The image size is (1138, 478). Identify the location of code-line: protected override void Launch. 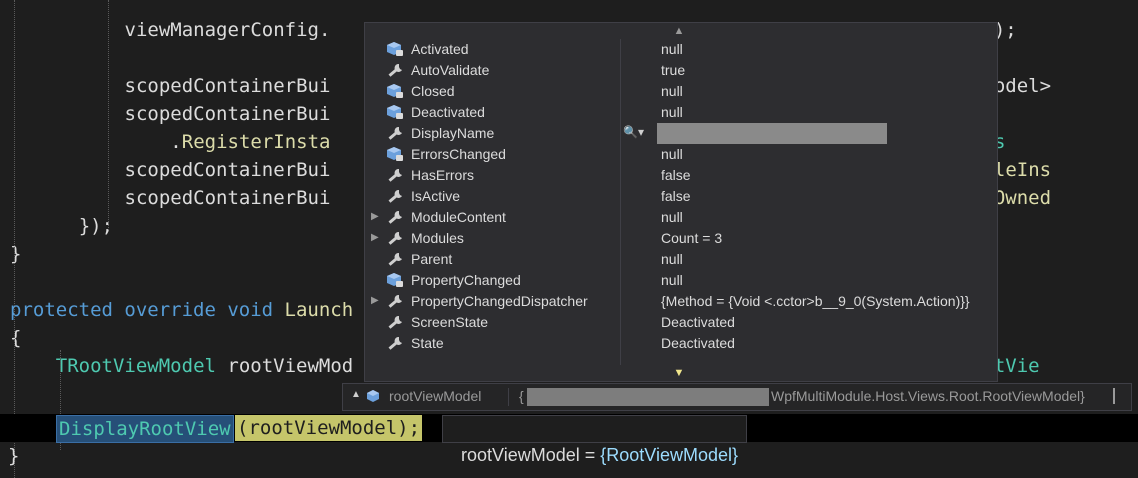
(181, 310).